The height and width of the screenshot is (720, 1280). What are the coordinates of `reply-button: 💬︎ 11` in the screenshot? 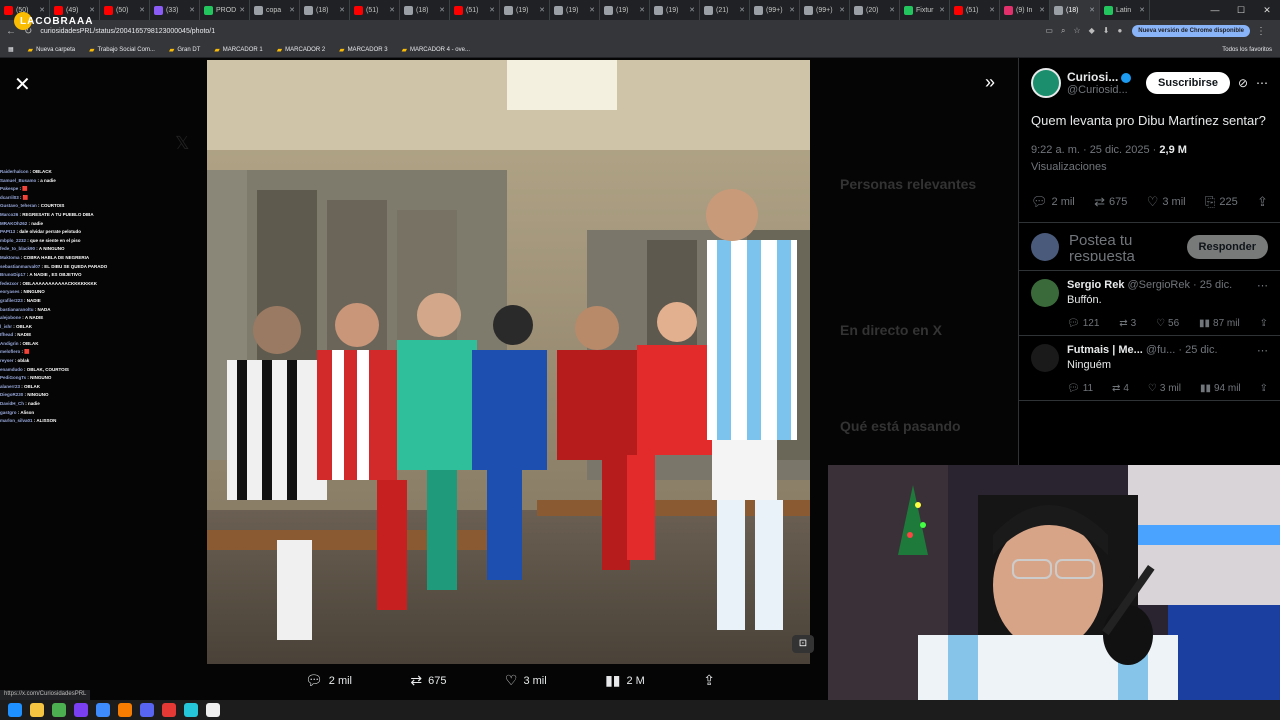 It's located at (1080, 388).